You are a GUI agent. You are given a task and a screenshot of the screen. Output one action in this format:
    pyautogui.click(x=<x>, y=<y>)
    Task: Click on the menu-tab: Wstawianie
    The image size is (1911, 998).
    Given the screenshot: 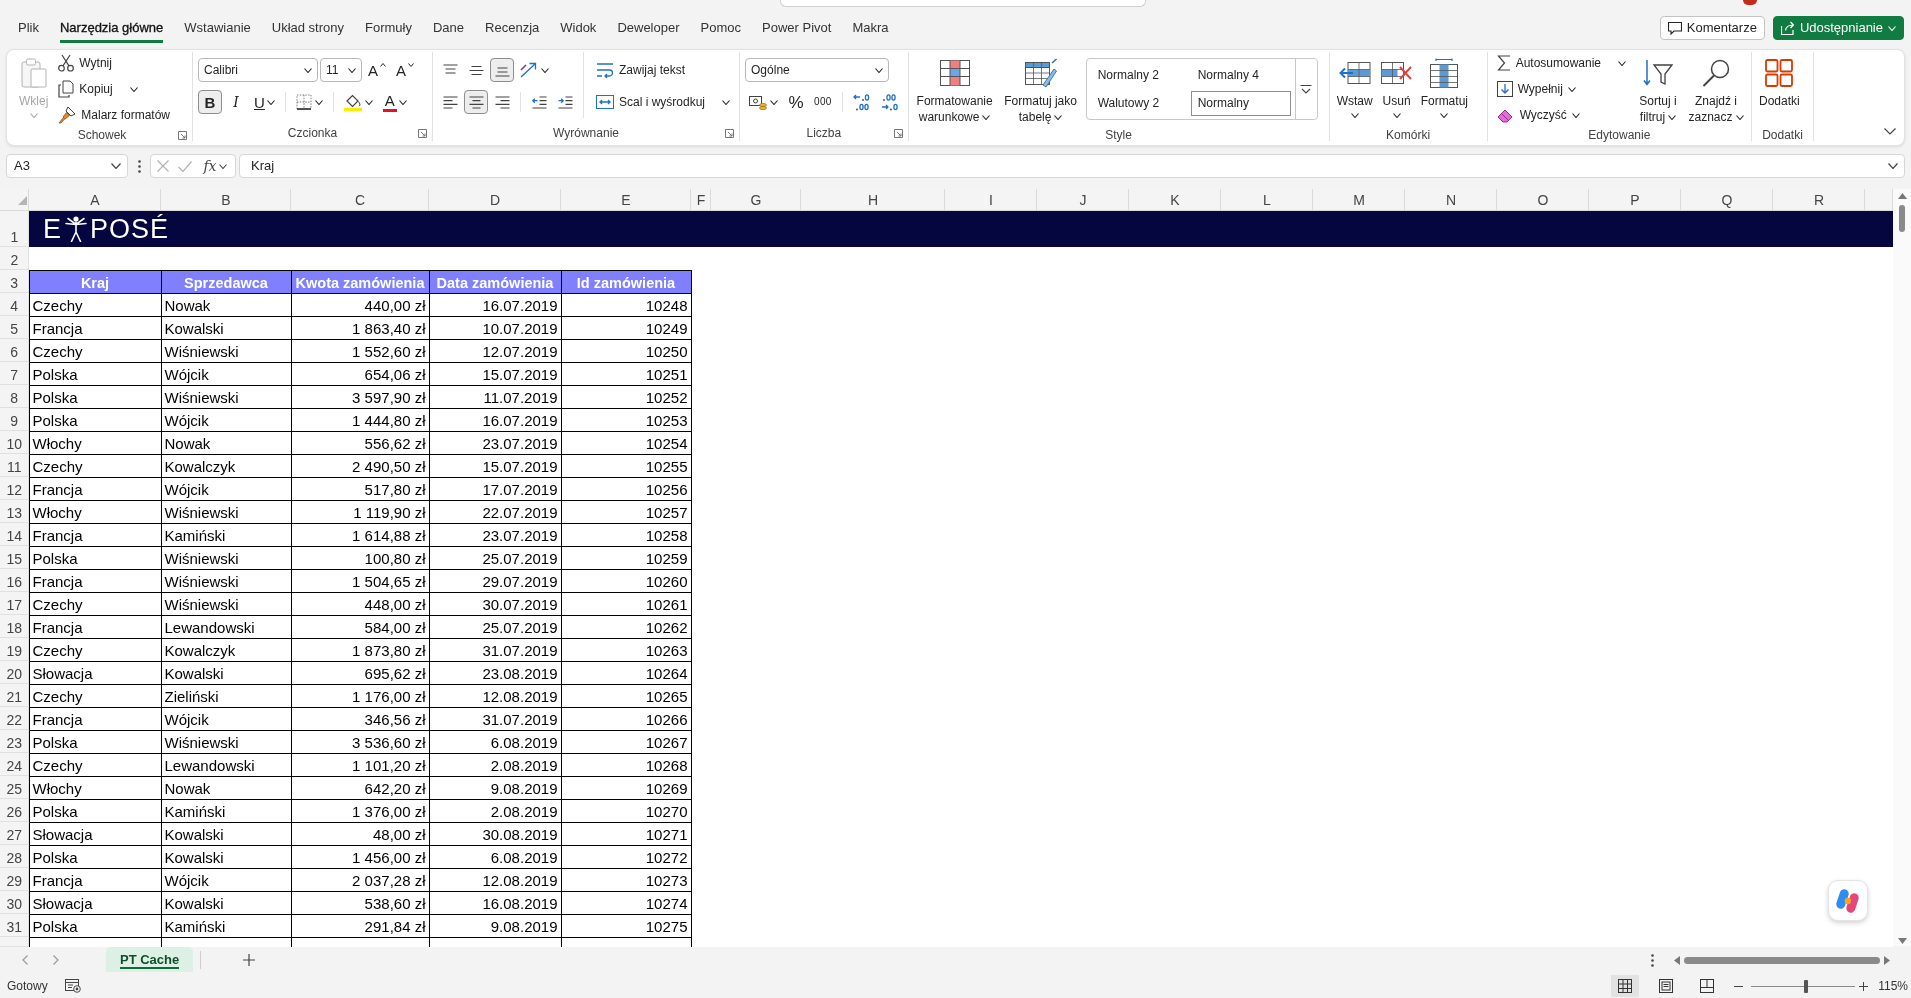 What is the action you would take?
    pyautogui.click(x=217, y=28)
    